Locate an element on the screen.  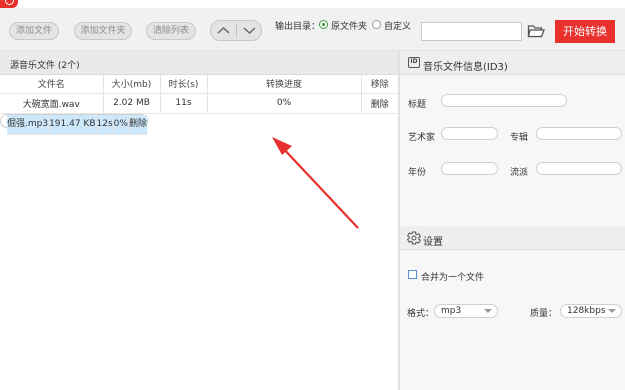
toolbar: 添加文件 添加文件夹 清除列表 输出目录： 原文件夹 自定义 开始转换 is located at coordinates (312, 29).